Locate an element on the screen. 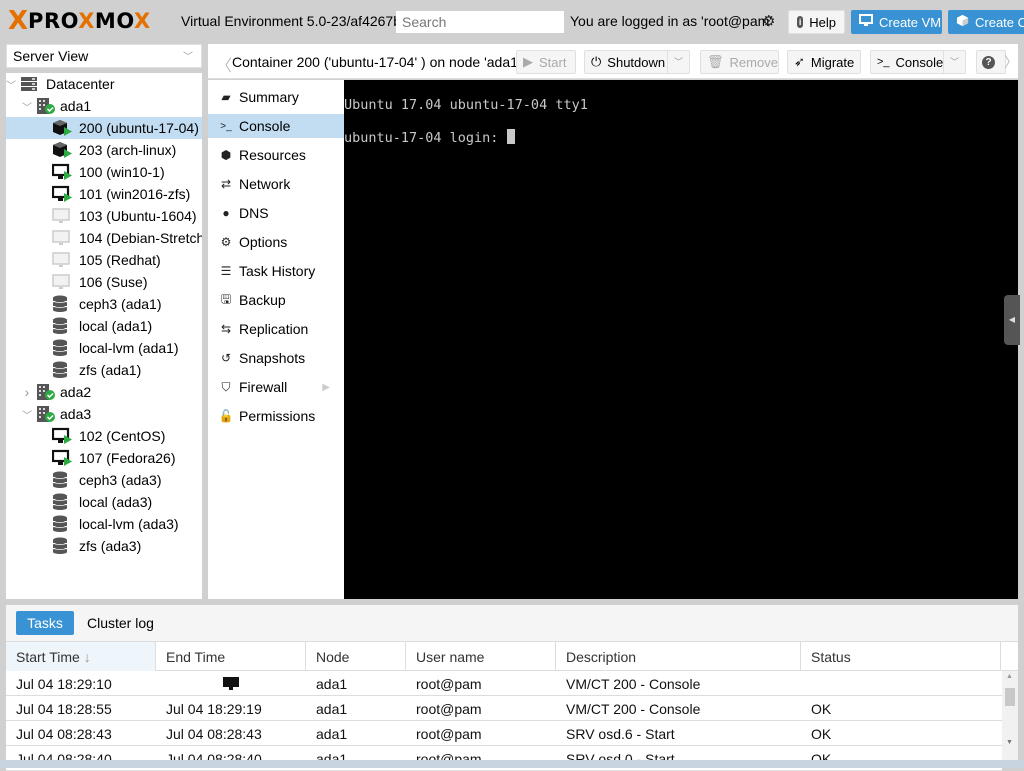 The width and height of the screenshot is (1024, 771). collapsed-chevron-icon: › is located at coordinates (27, 392).